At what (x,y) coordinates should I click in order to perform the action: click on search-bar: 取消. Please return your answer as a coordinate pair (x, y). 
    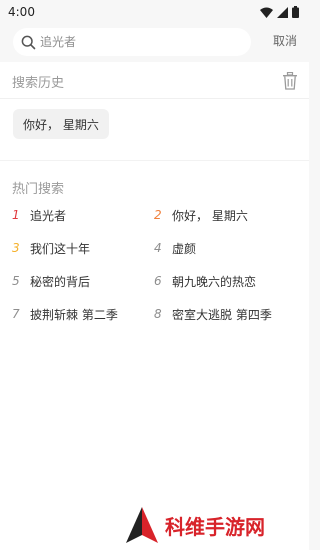
    Looking at the image, I should click on (154, 43).